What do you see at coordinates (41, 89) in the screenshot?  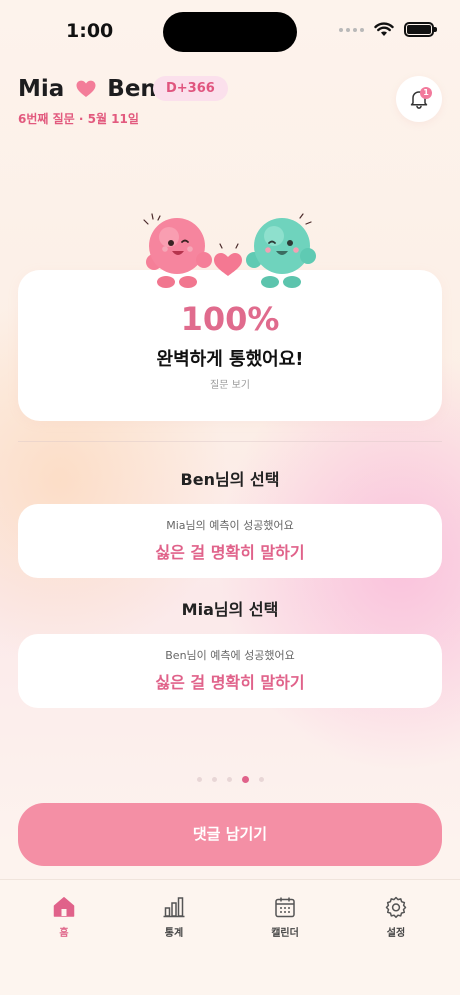 I see `partner-name-left: Mia` at bounding box center [41, 89].